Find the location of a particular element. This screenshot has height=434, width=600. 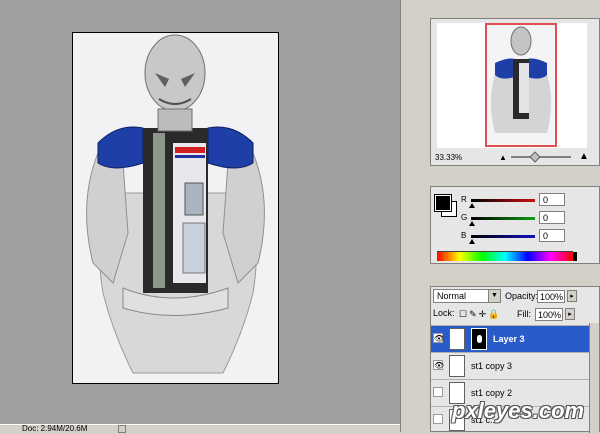

navigator-preview is located at coordinates (512, 85).